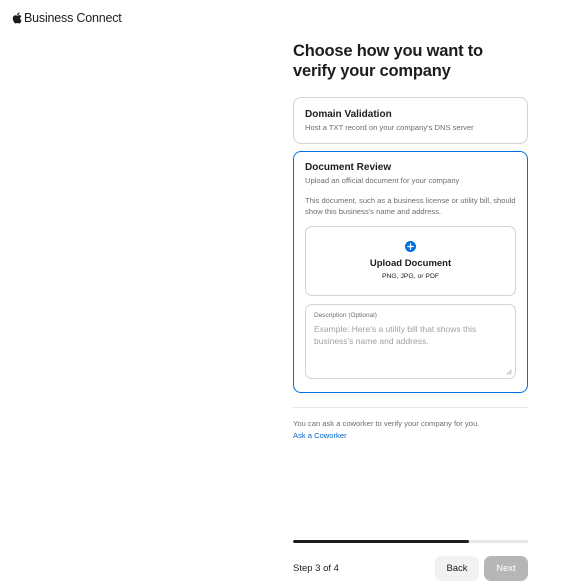  Describe the element at coordinates (410, 263) in the screenshot. I see `upload-title: Upload Document` at that location.